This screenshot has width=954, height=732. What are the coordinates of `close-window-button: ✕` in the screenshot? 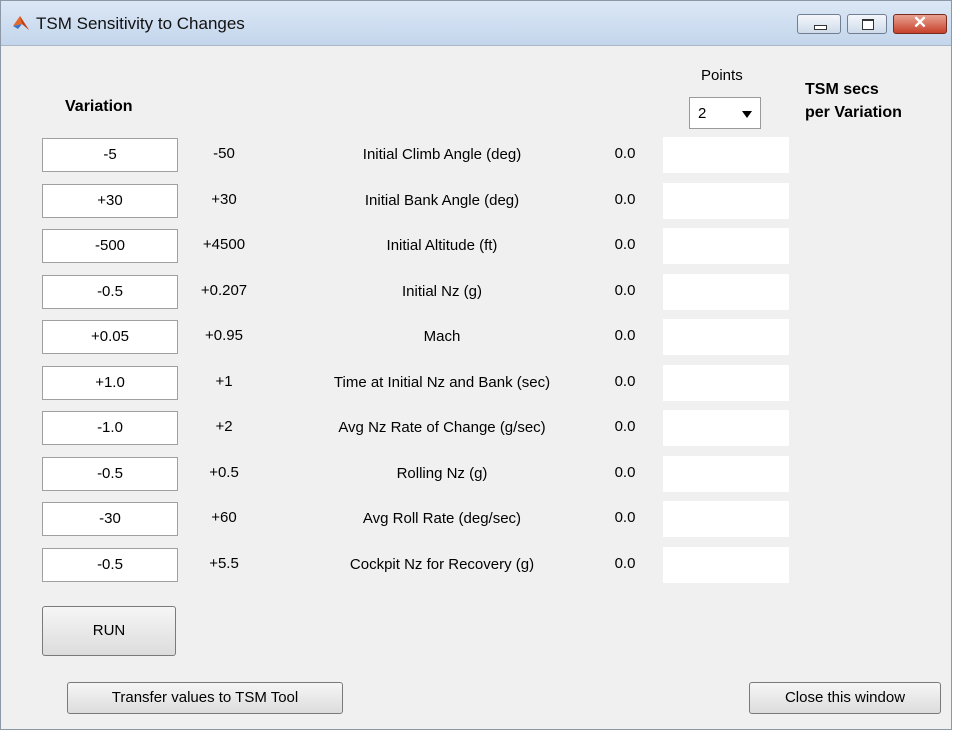 It's located at (920, 23).